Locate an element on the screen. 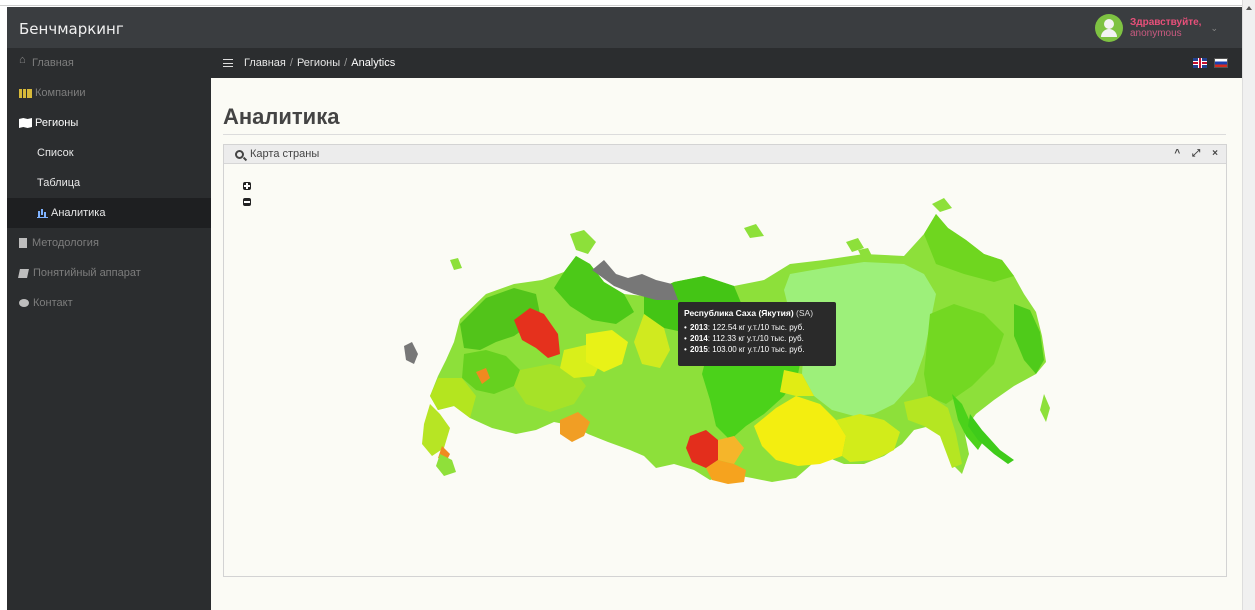 The image size is (1255, 610). russia-flag-icon is located at coordinates (1221, 63).